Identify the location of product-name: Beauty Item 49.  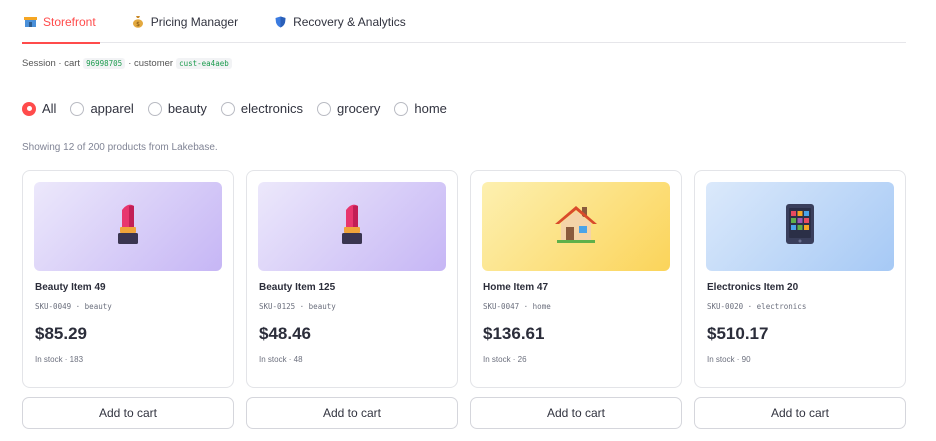
(70, 287).